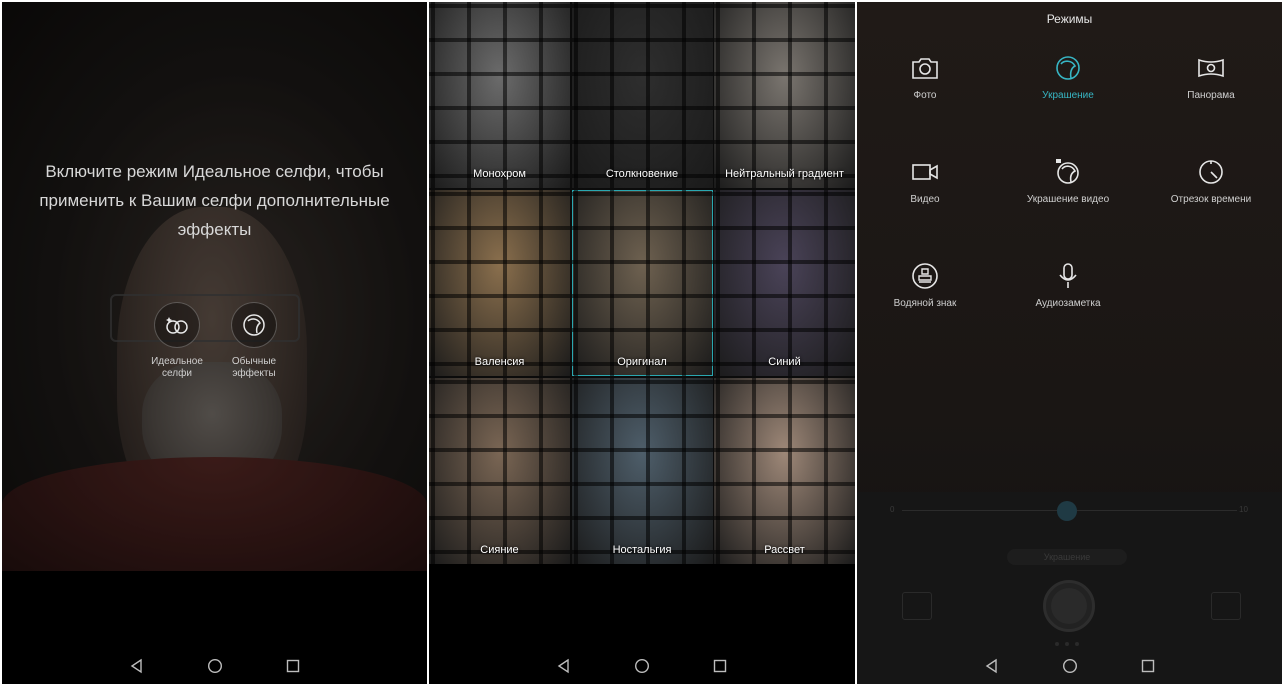  What do you see at coordinates (1243, 509) in the screenshot?
I see `slider-max-label: 10` at bounding box center [1243, 509].